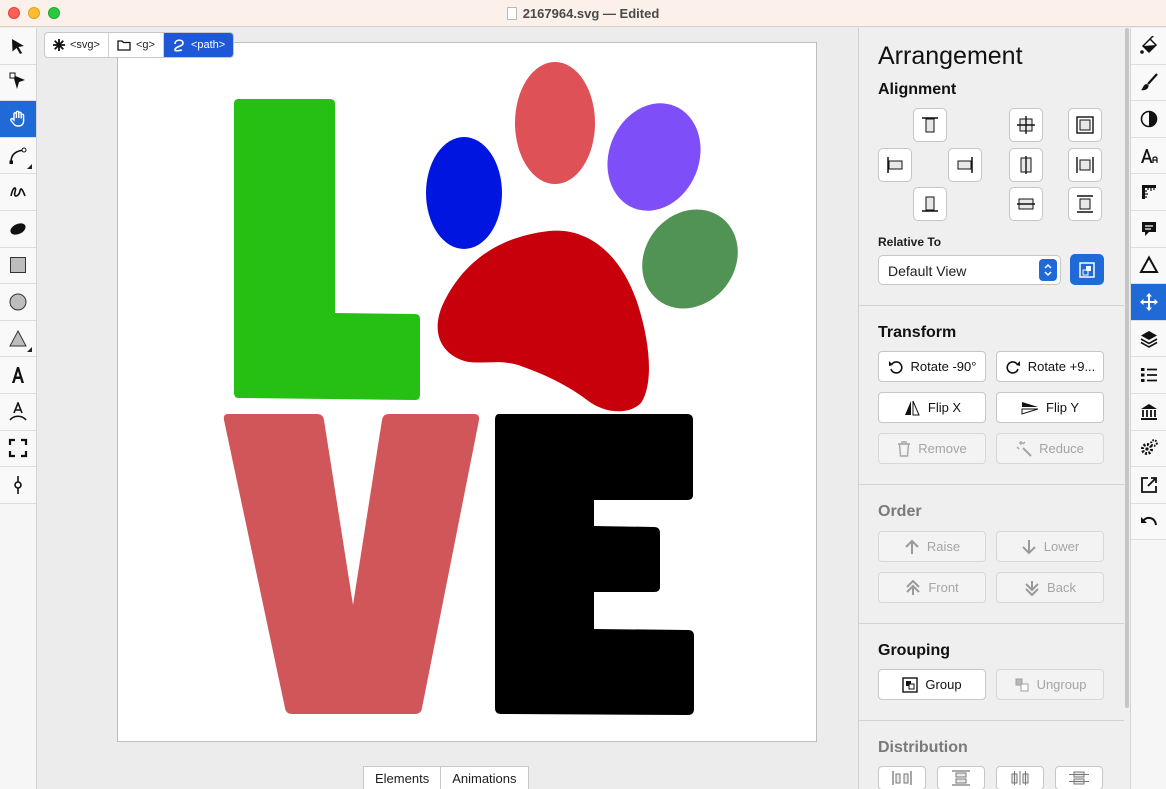  I want to click on fill-tool, so click(1148, 46).